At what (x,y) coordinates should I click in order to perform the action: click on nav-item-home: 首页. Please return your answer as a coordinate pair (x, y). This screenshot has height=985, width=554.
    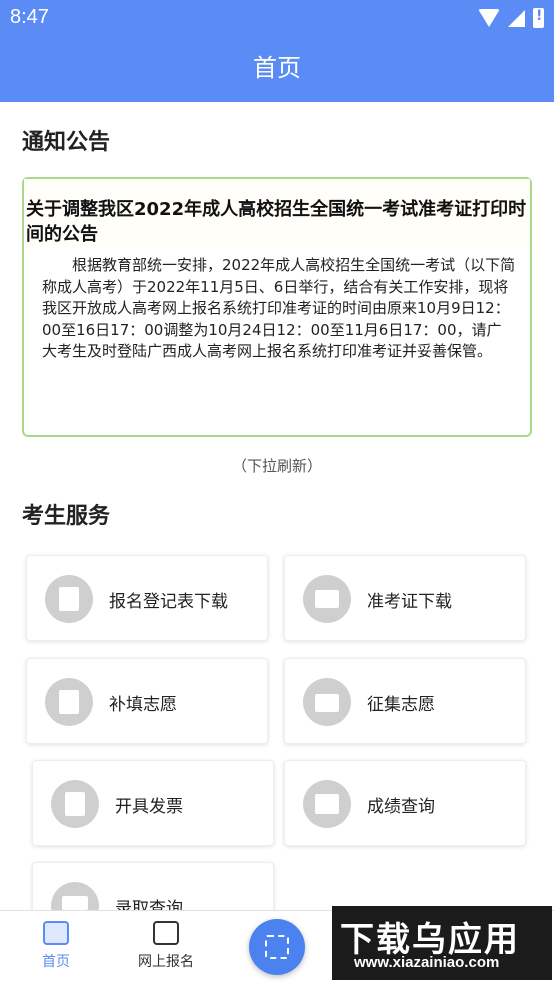
    Looking at the image, I should click on (56, 946).